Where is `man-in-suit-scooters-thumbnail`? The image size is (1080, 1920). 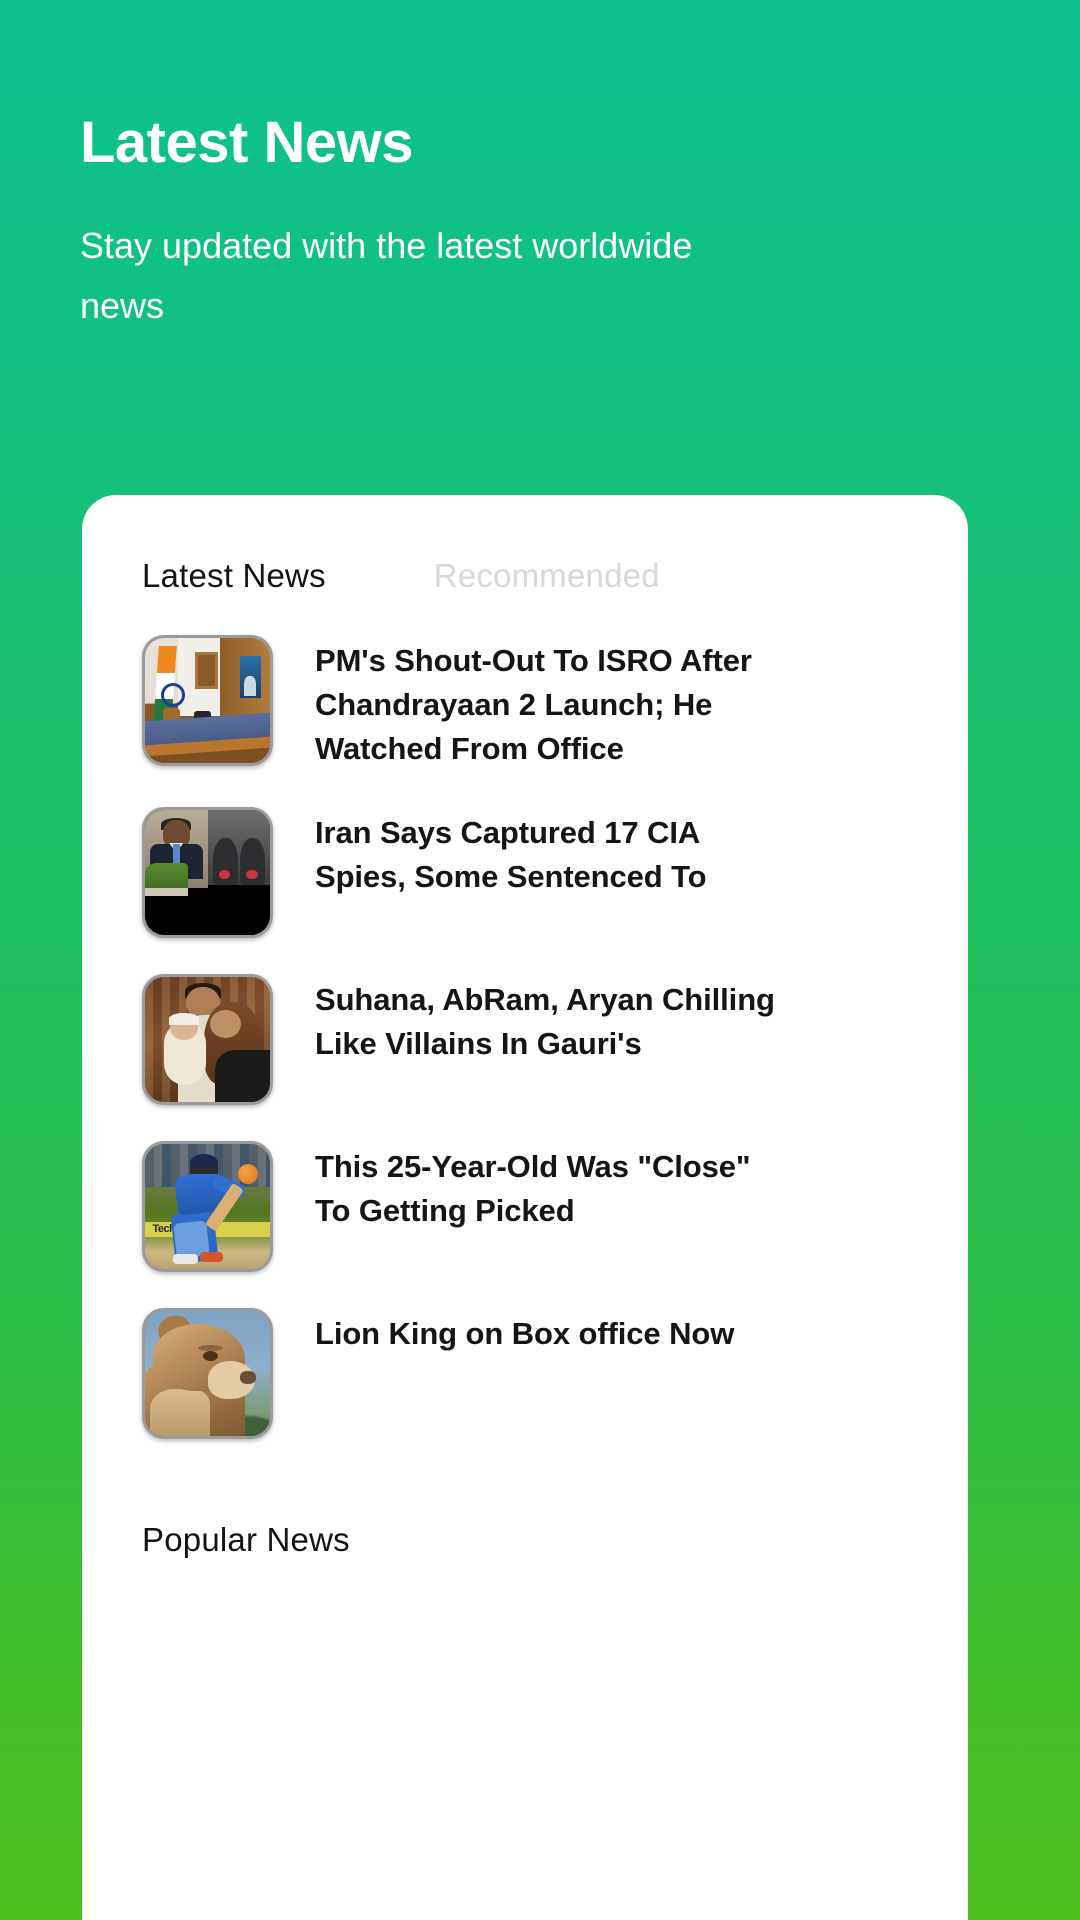
man-in-suit-scooters-thumbnail is located at coordinates (207, 873).